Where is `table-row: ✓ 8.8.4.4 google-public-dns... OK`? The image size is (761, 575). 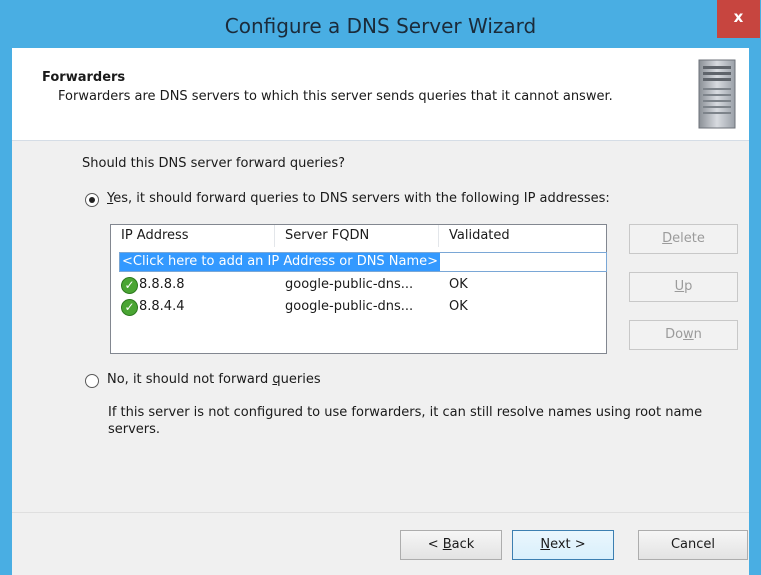 table-row: ✓ 8.8.4.4 google-public-dns... OK is located at coordinates (359, 307).